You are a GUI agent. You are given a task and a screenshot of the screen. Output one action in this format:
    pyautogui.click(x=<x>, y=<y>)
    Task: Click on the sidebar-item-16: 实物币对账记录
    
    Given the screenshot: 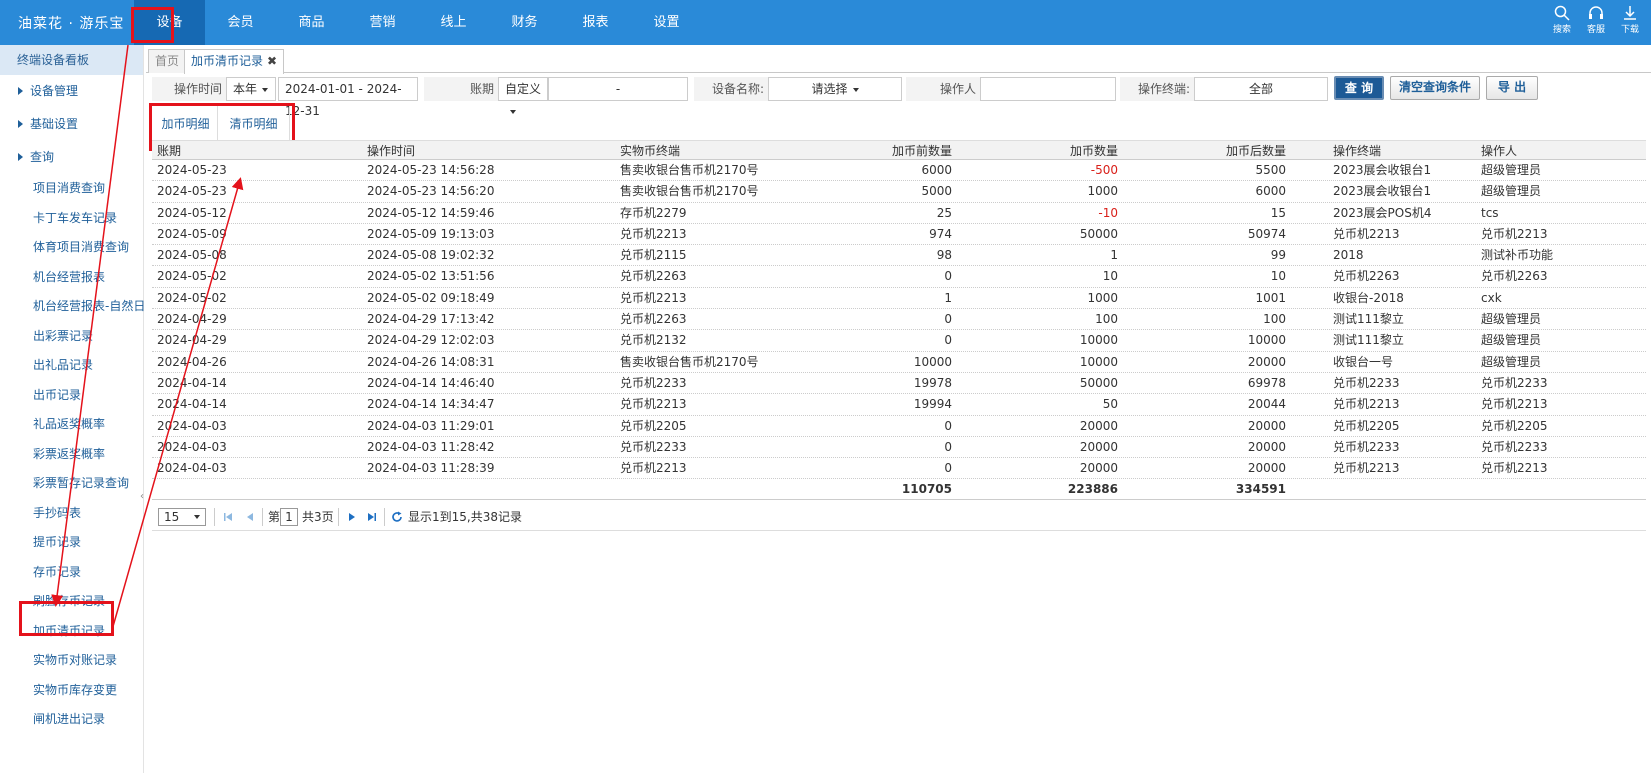 What is the action you would take?
    pyautogui.click(x=71, y=661)
    